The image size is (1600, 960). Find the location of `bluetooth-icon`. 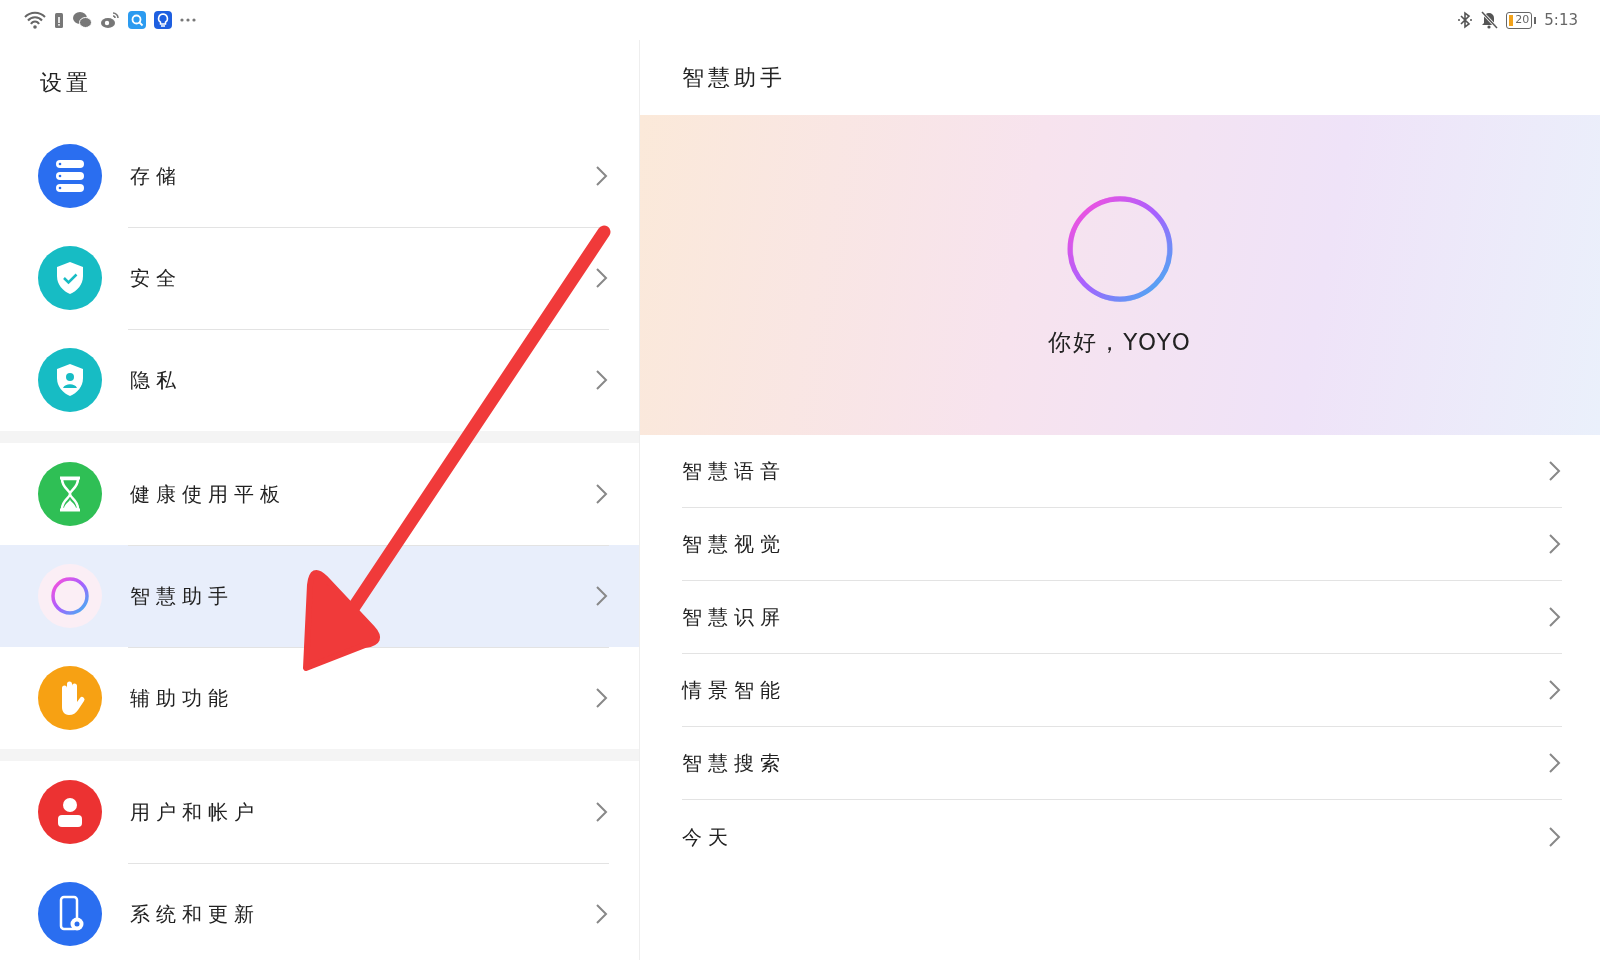

bluetooth-icon is located at coordinates (1465, 20).